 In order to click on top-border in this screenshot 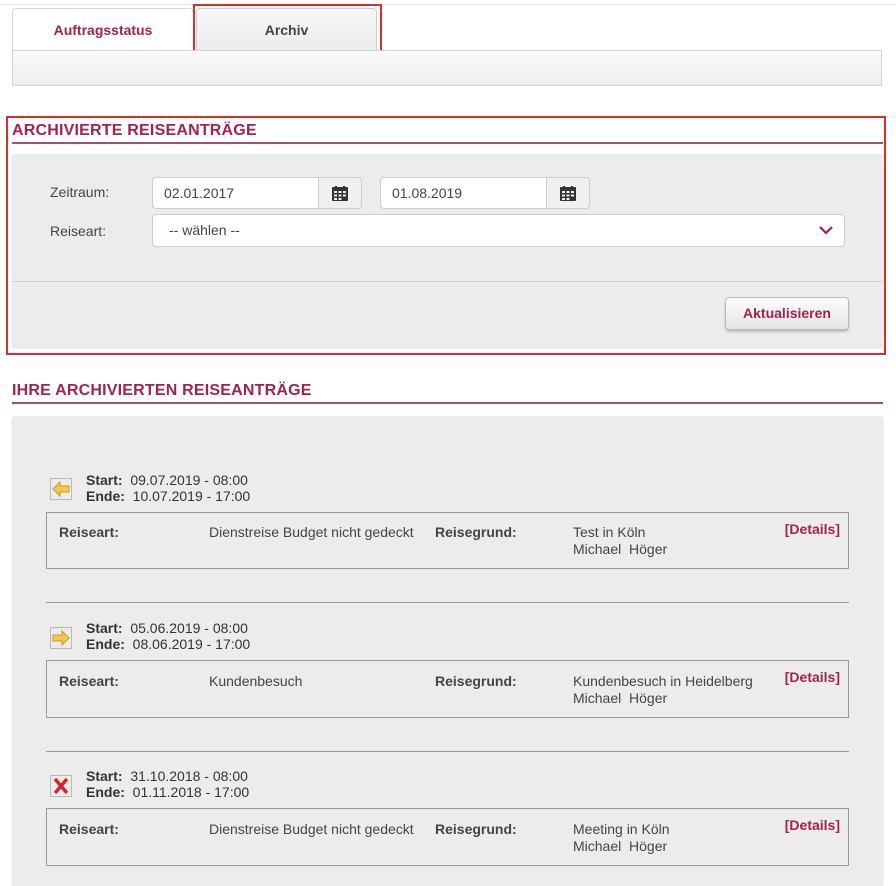, I will do `click(448, 4)`.